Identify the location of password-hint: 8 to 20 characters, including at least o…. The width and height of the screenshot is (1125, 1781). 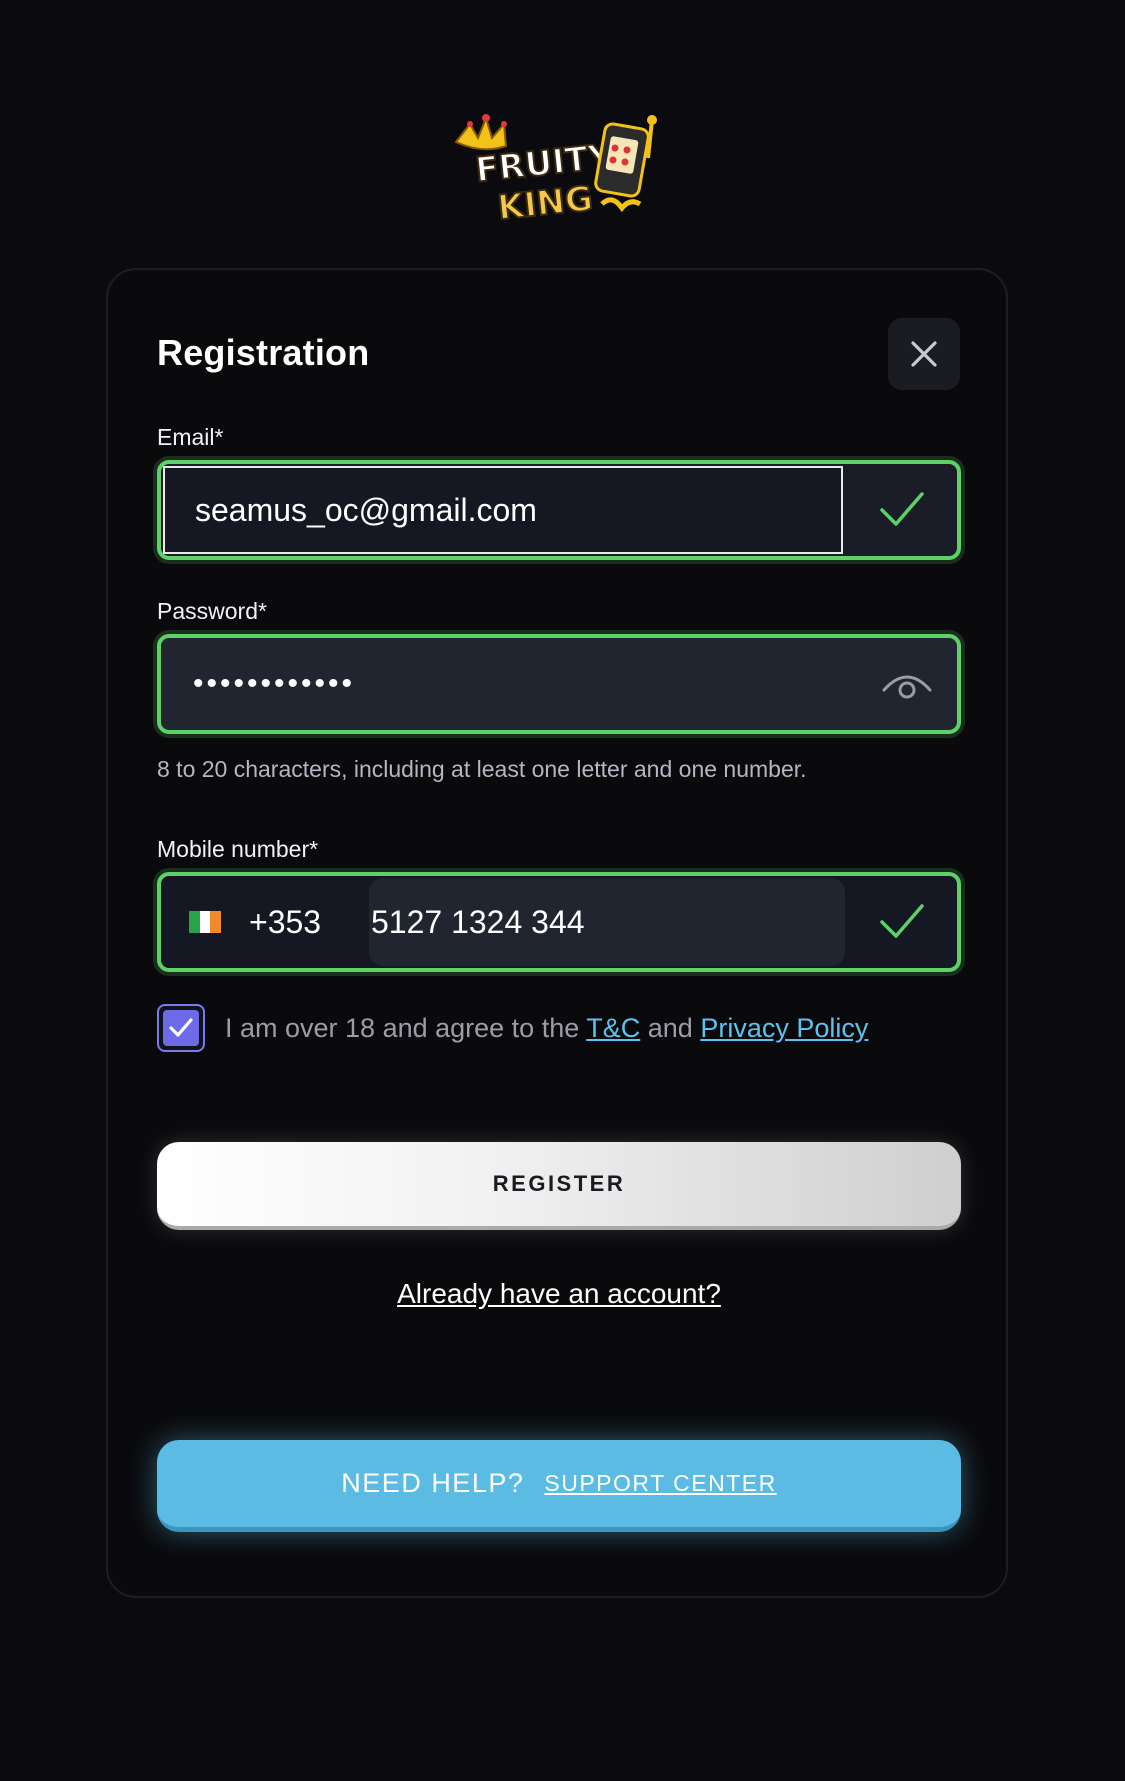
(482, 769).